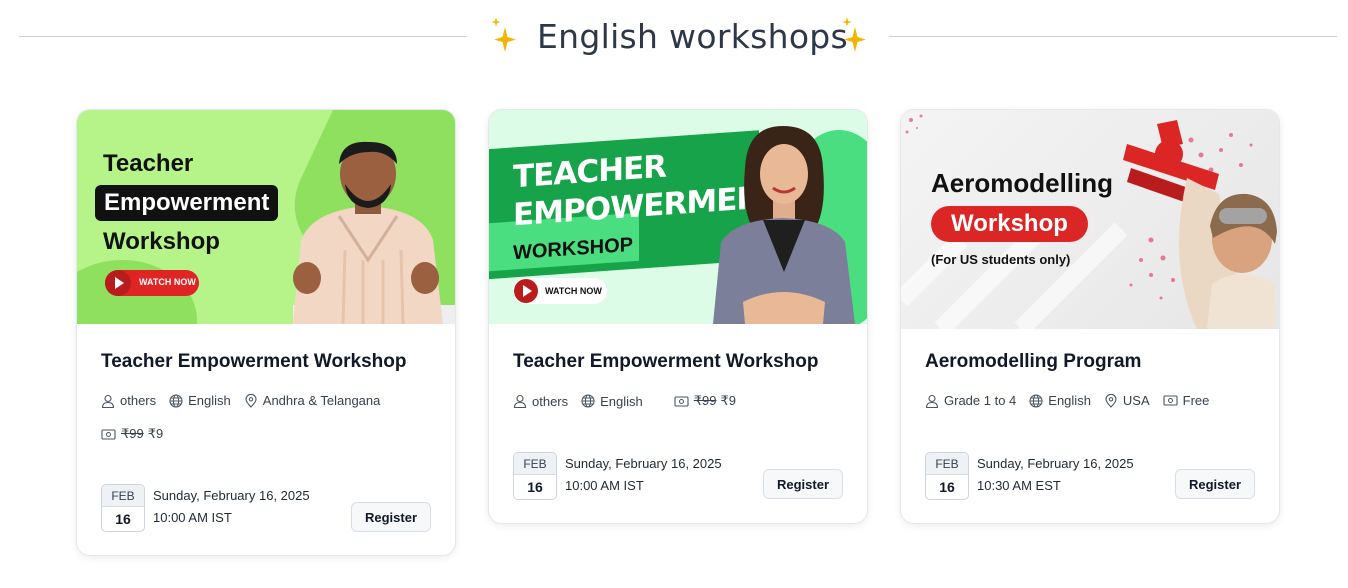 The width and height of the screenshot is (1348, 588). I want to click on thumb-line1: Aeromodelling, so click(1022, 183).